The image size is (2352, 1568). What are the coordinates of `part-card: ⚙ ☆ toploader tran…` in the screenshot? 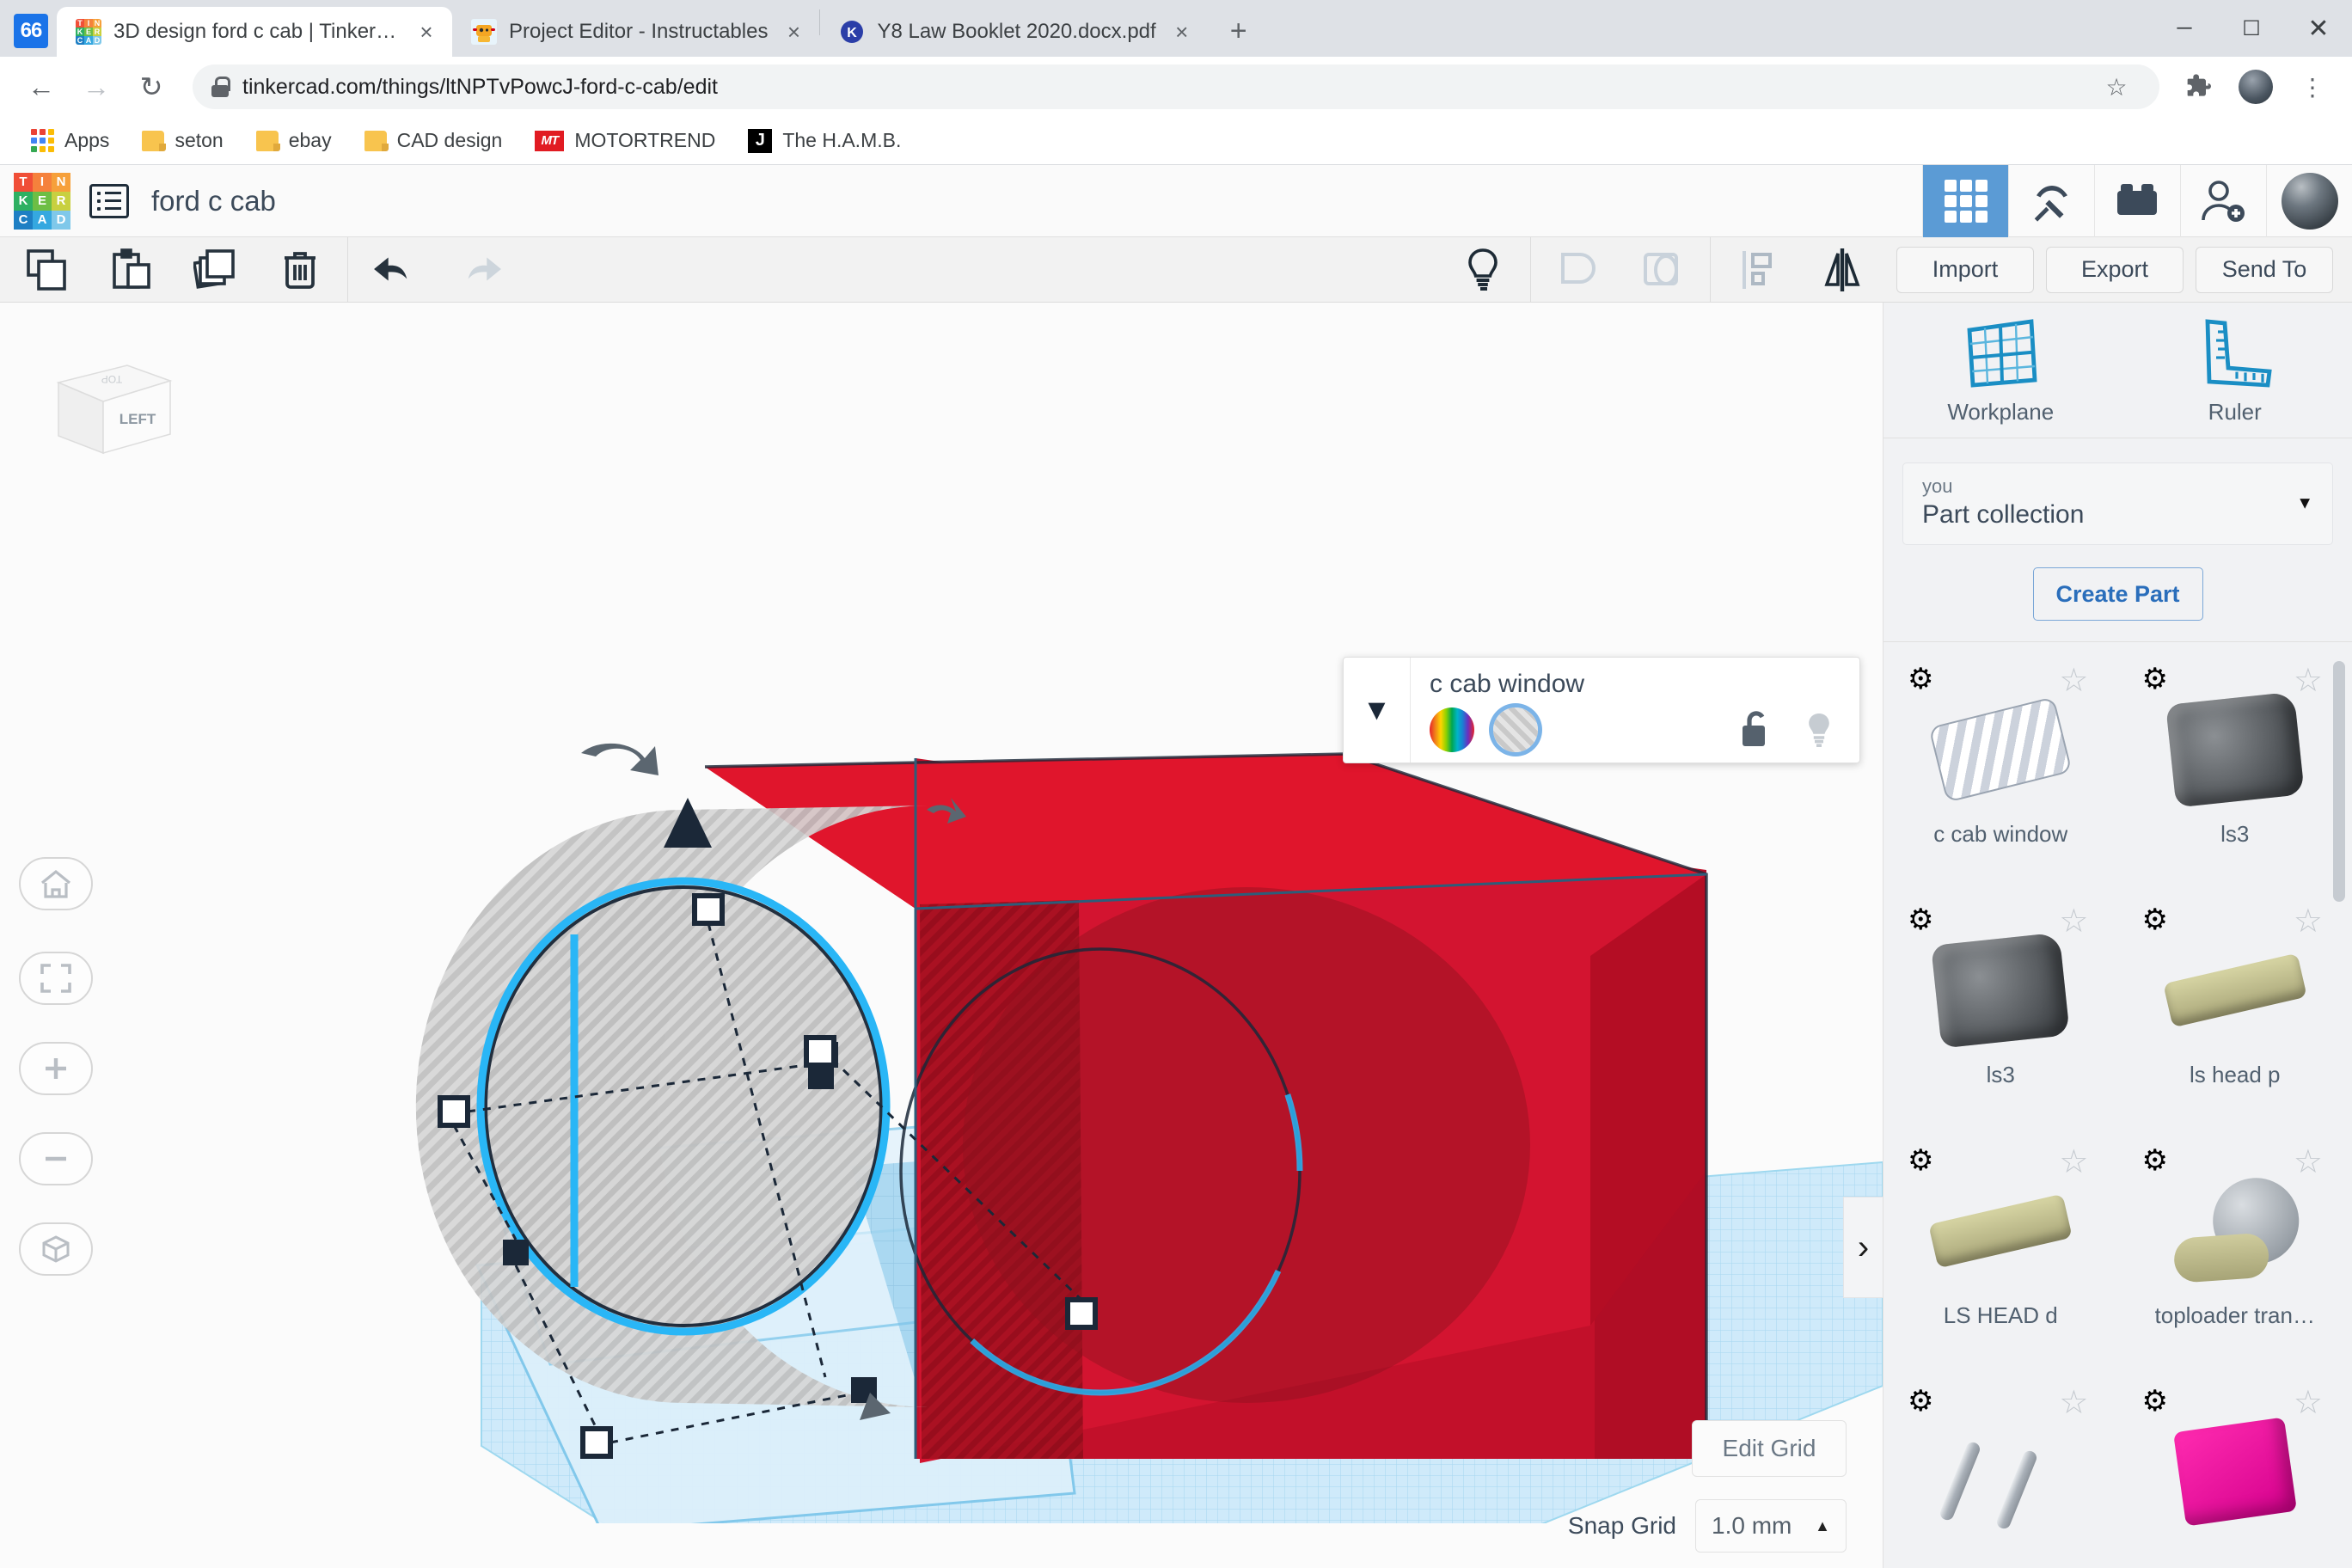 It's located at (2235, 1250).